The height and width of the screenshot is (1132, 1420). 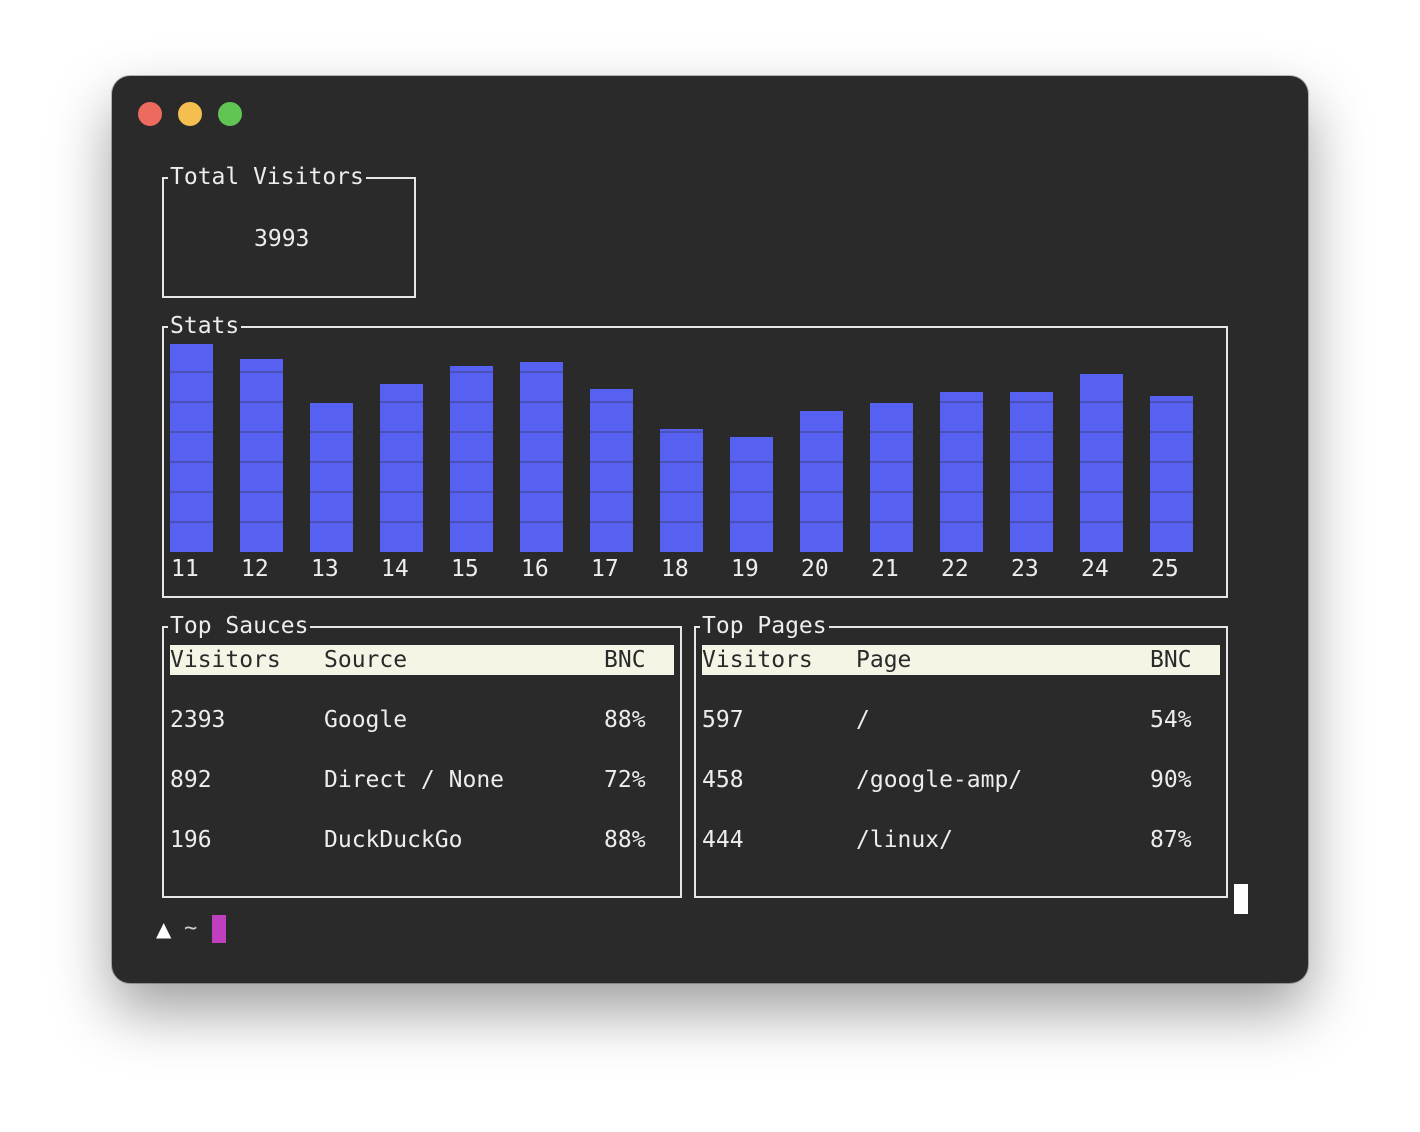 What do you see at coordinates (267, 177) in the screenshot?
I see `total-visitors-title: Total Visitors` at bounding box center [267, 177].